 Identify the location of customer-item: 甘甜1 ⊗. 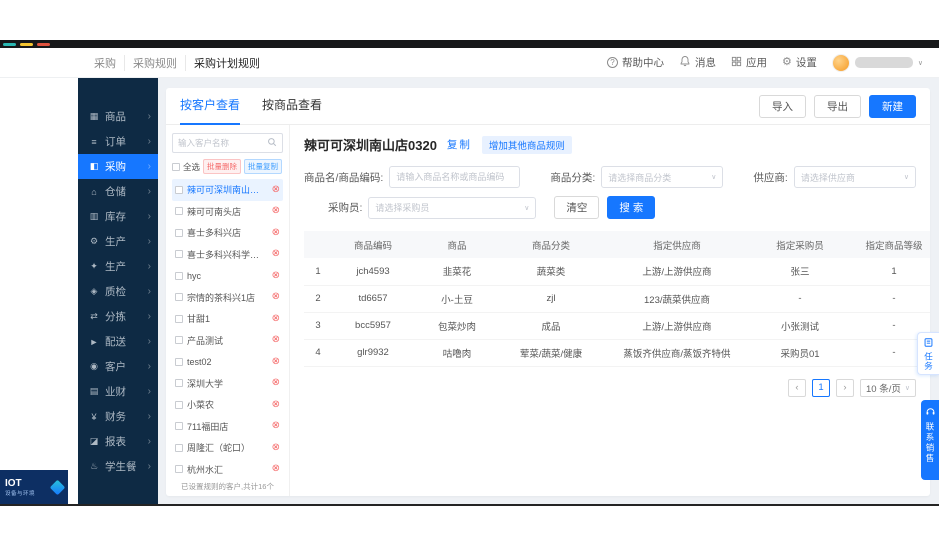
(227, 319).